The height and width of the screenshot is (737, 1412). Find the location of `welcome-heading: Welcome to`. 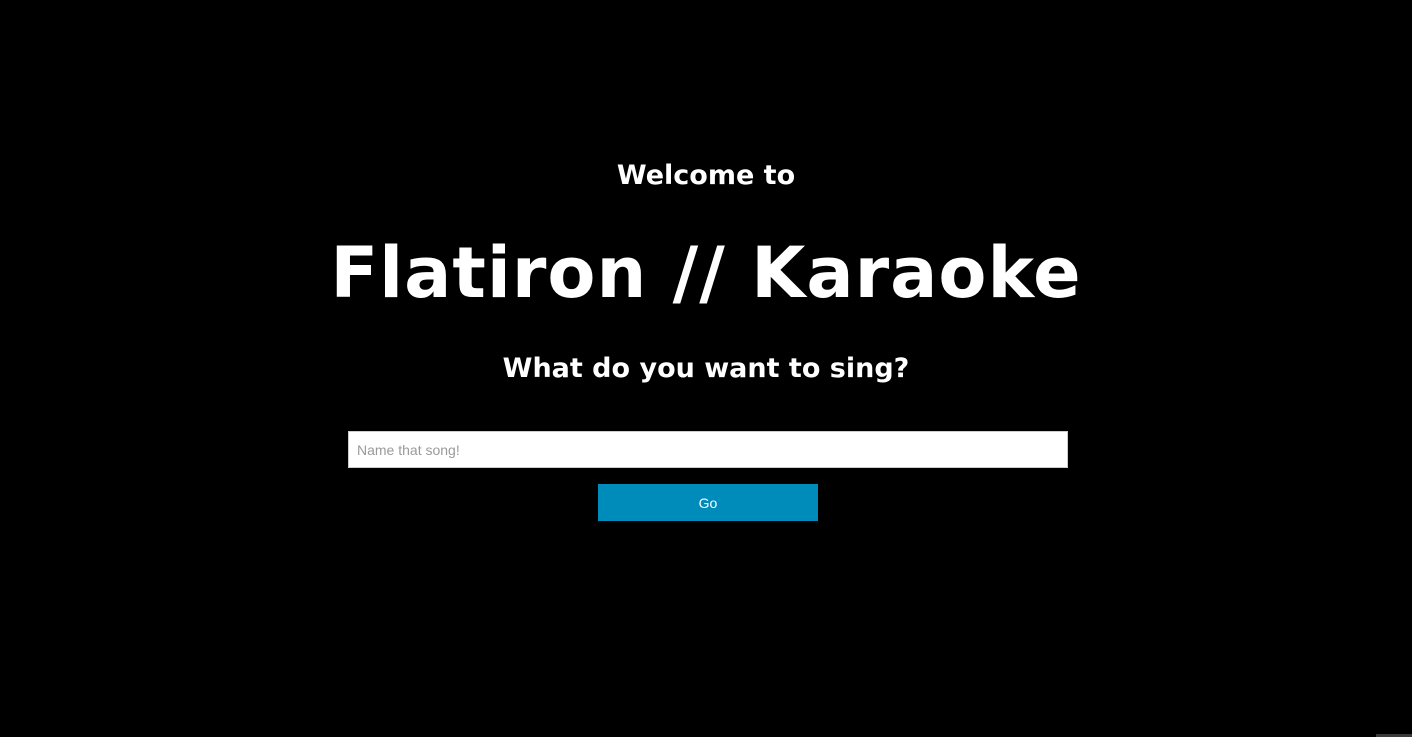

welcome-heading: Welcome to is located at coordinates (706, 175).